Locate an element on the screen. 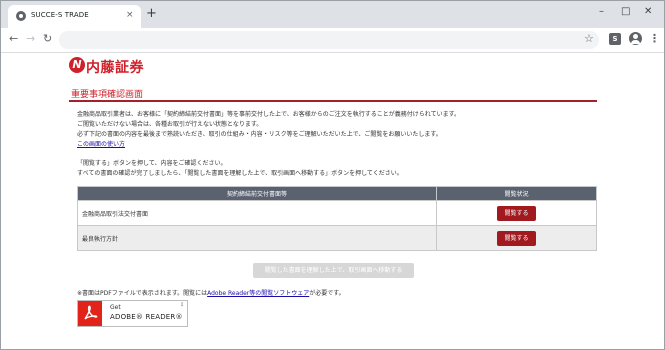  minimize-icon: – is located at coordinates (601, 12).